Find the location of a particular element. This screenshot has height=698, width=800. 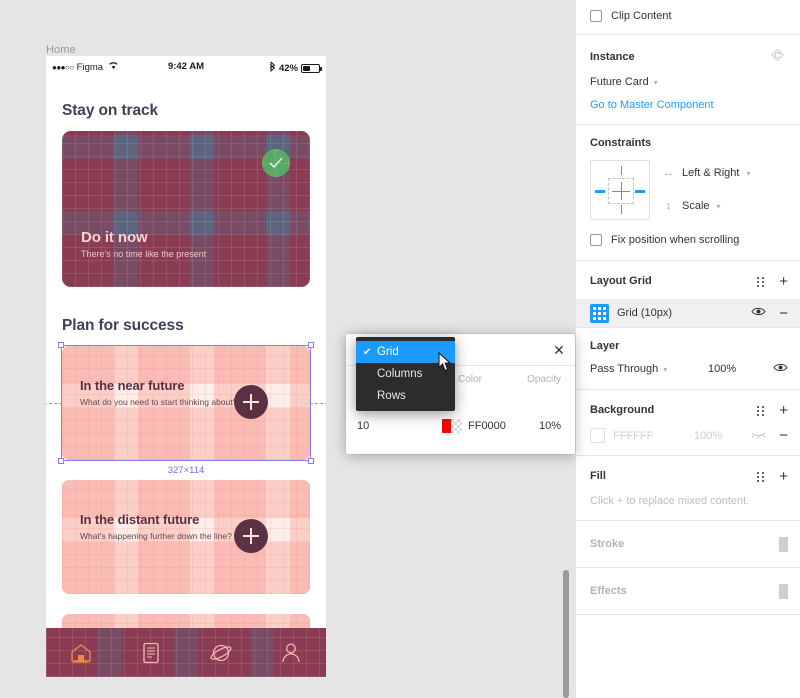

layout-grid-item-label: Grid (10px) is located at coordinates (644, 313).